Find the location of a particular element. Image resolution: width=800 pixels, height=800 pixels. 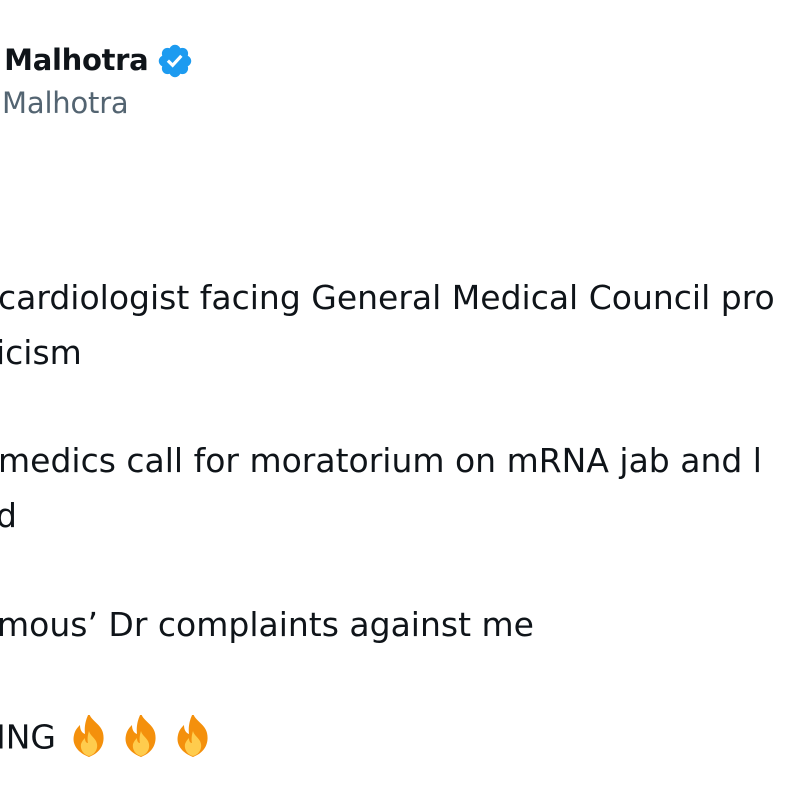

author-display-name: n Malhotra is located at coordinates (74, 60).